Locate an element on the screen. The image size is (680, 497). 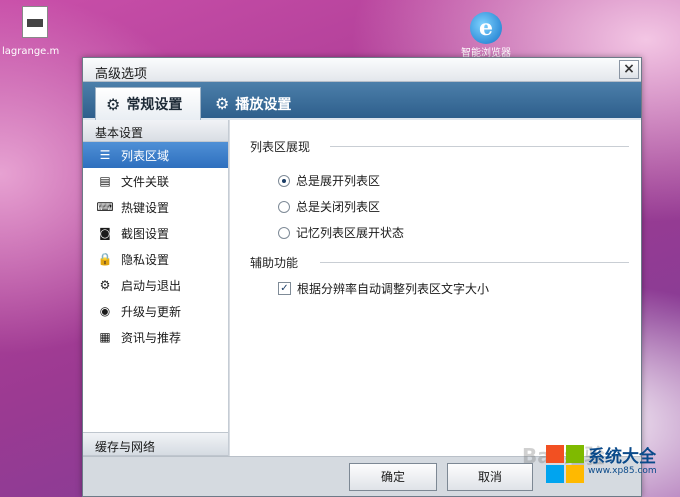
radio-always-expand: 总是展开列表区 is located at coordinates (329, 180).